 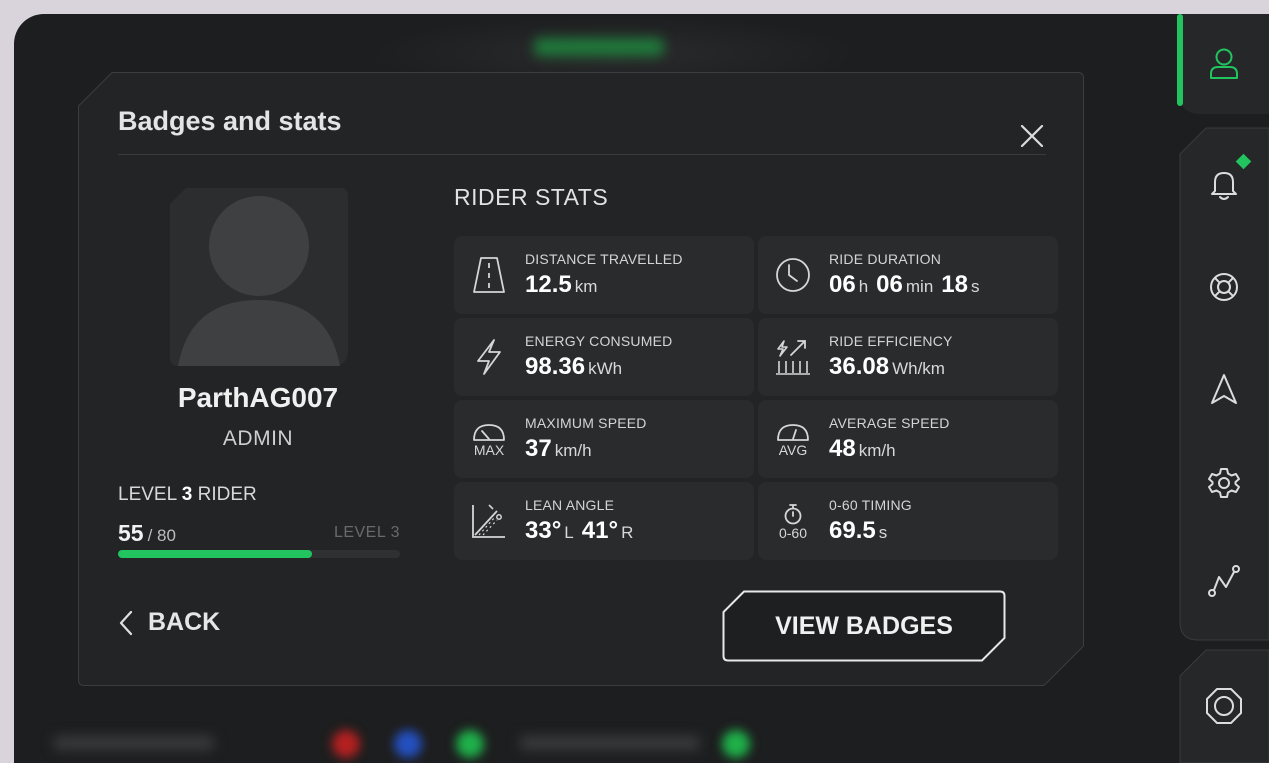 I want to click on rail-routes, so click(x=1223, y=581).